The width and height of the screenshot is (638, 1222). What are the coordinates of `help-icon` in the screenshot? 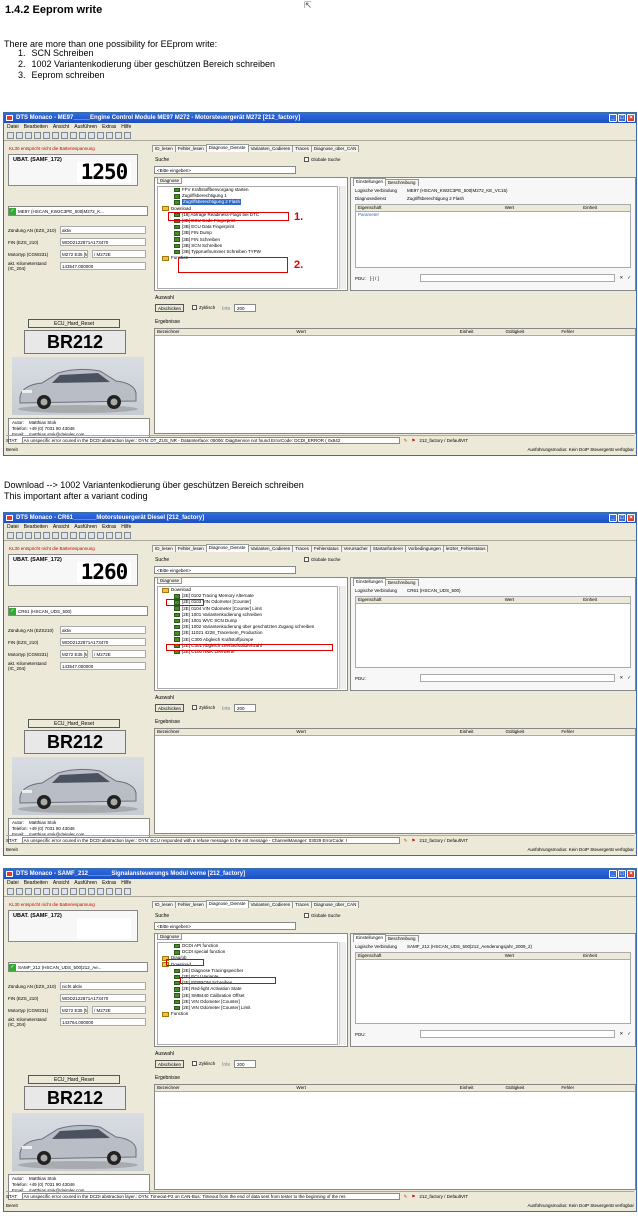 It's located at (127, 535).